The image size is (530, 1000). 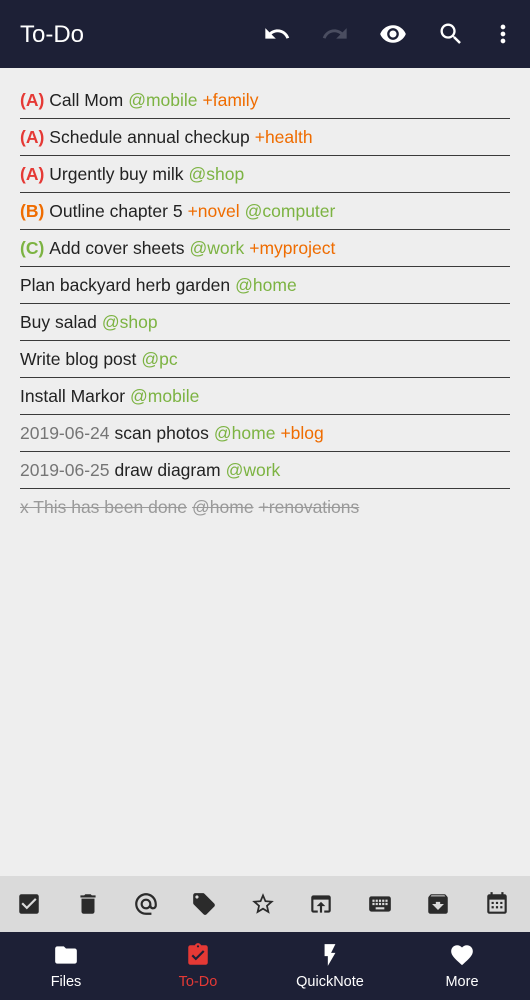 I want to click on nav-quicknote: QuickNote, so click(x=330, y=966).